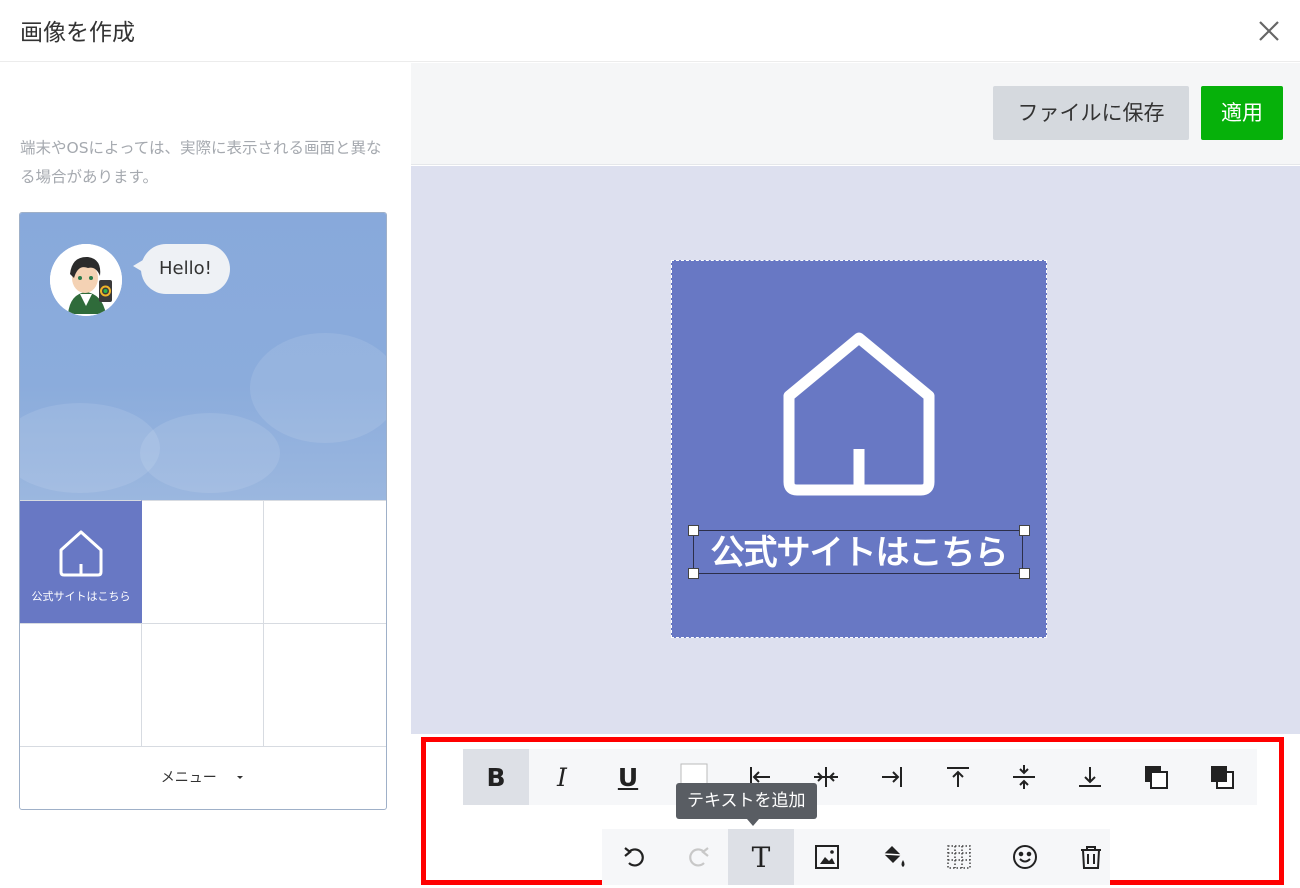 This screenshot has height=888, width=1300. I want to click on smiley-icon, so click(1025, 857).